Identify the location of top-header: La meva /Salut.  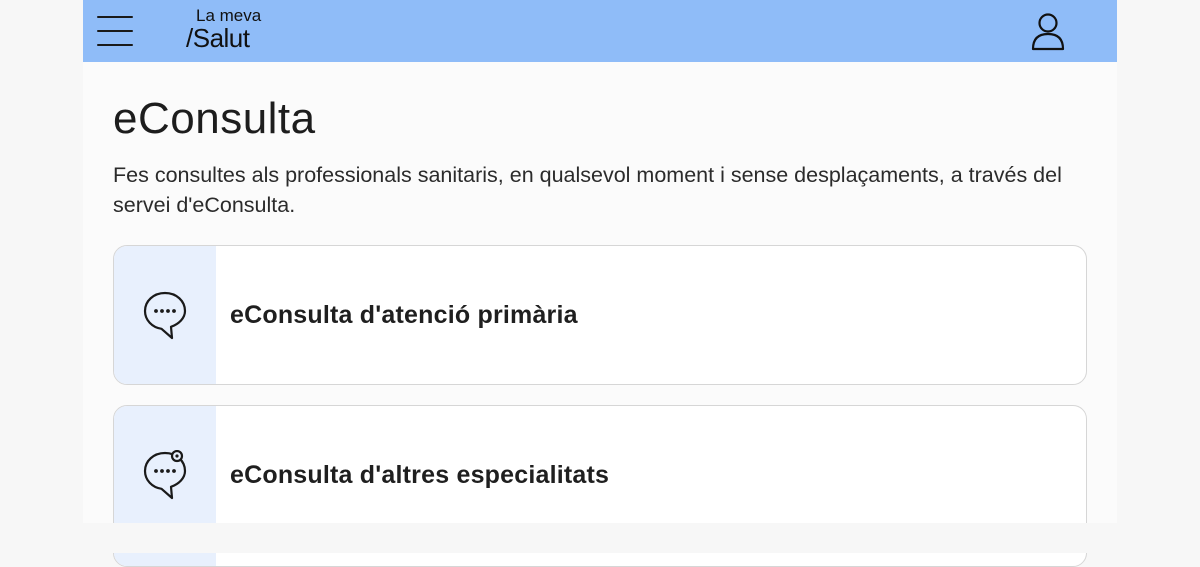
(600, 31).